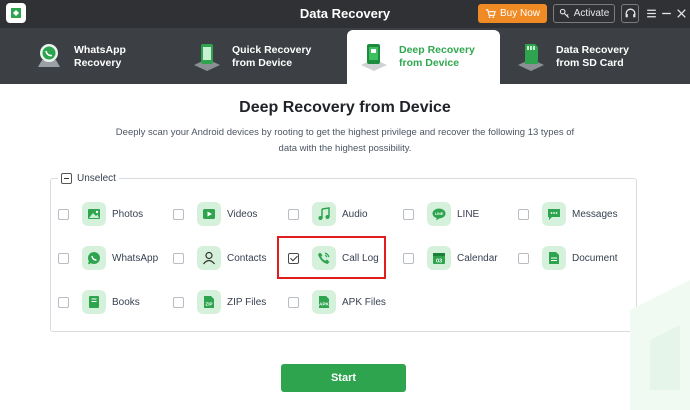  I want to click on item-label: Videos, so click(242, 214).